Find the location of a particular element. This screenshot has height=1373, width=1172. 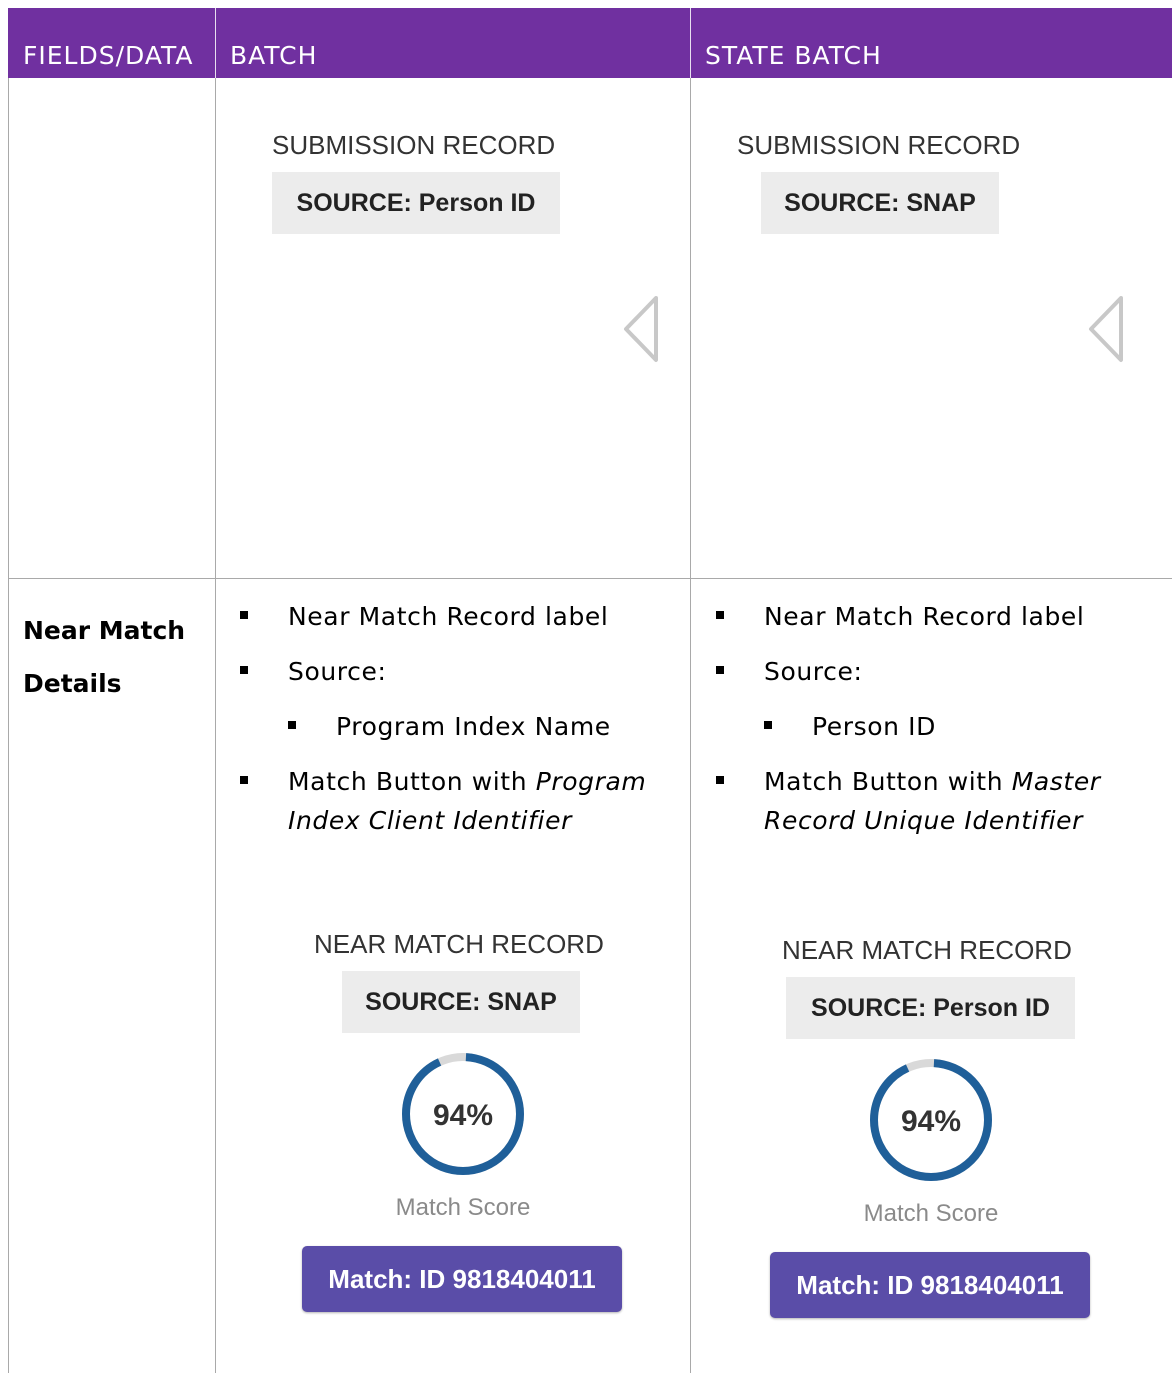

row-label-details: Details is located at coordinates (72, 683).